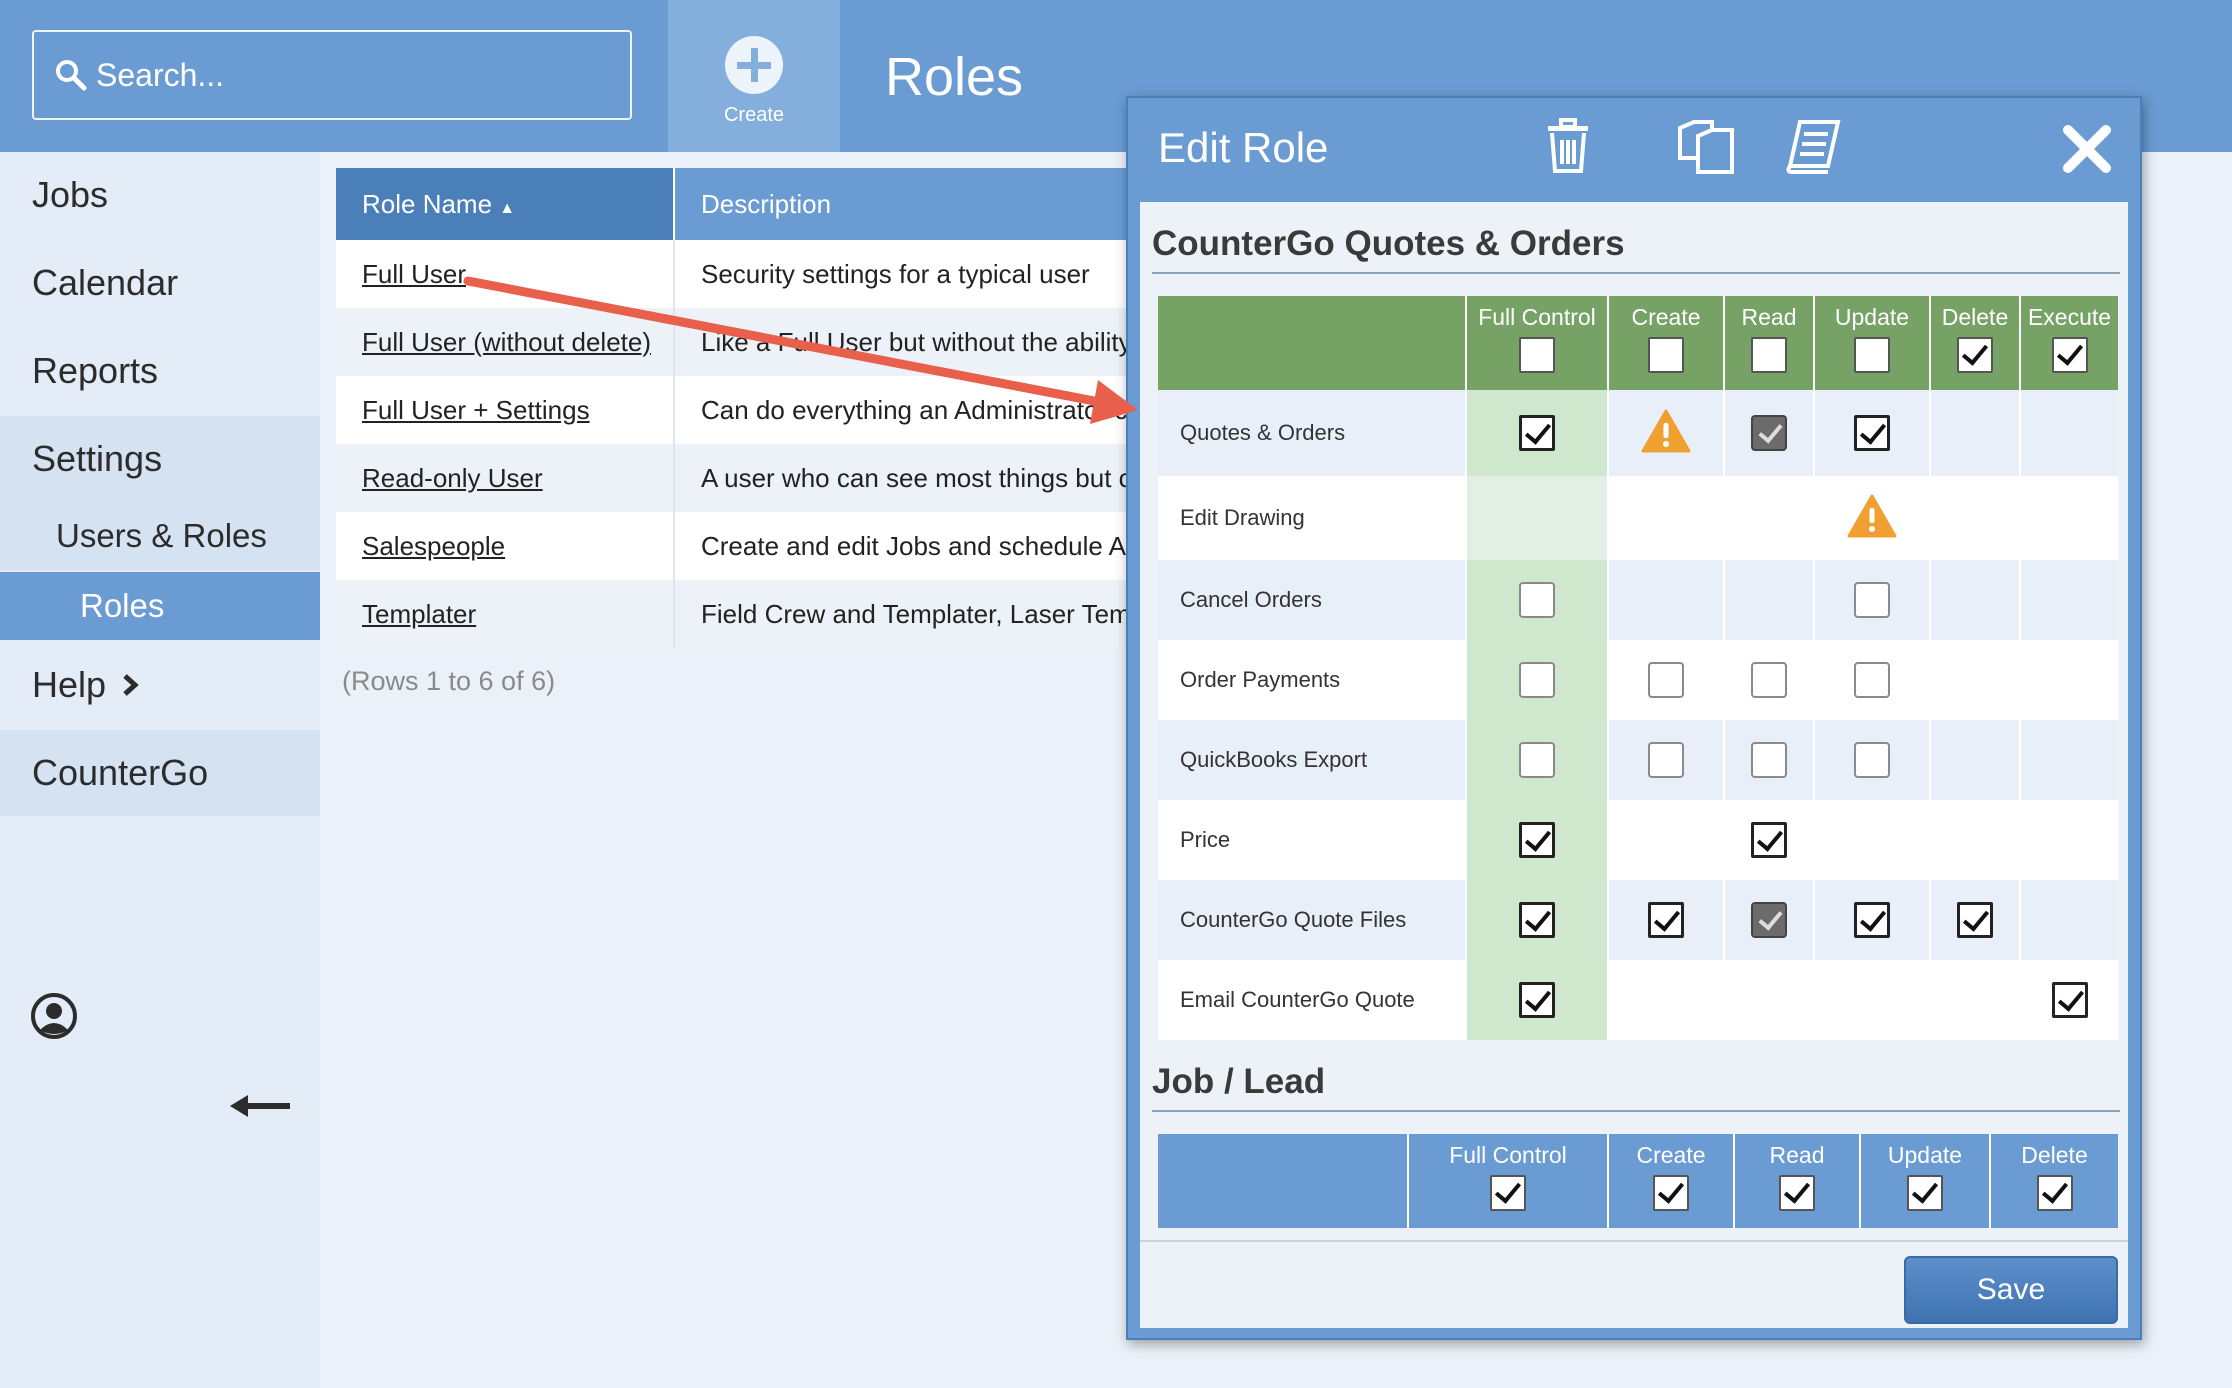  Describe the element at coordinates (160, 685) in the screenshot. I see `sidebar-item-help: Help` at that location.